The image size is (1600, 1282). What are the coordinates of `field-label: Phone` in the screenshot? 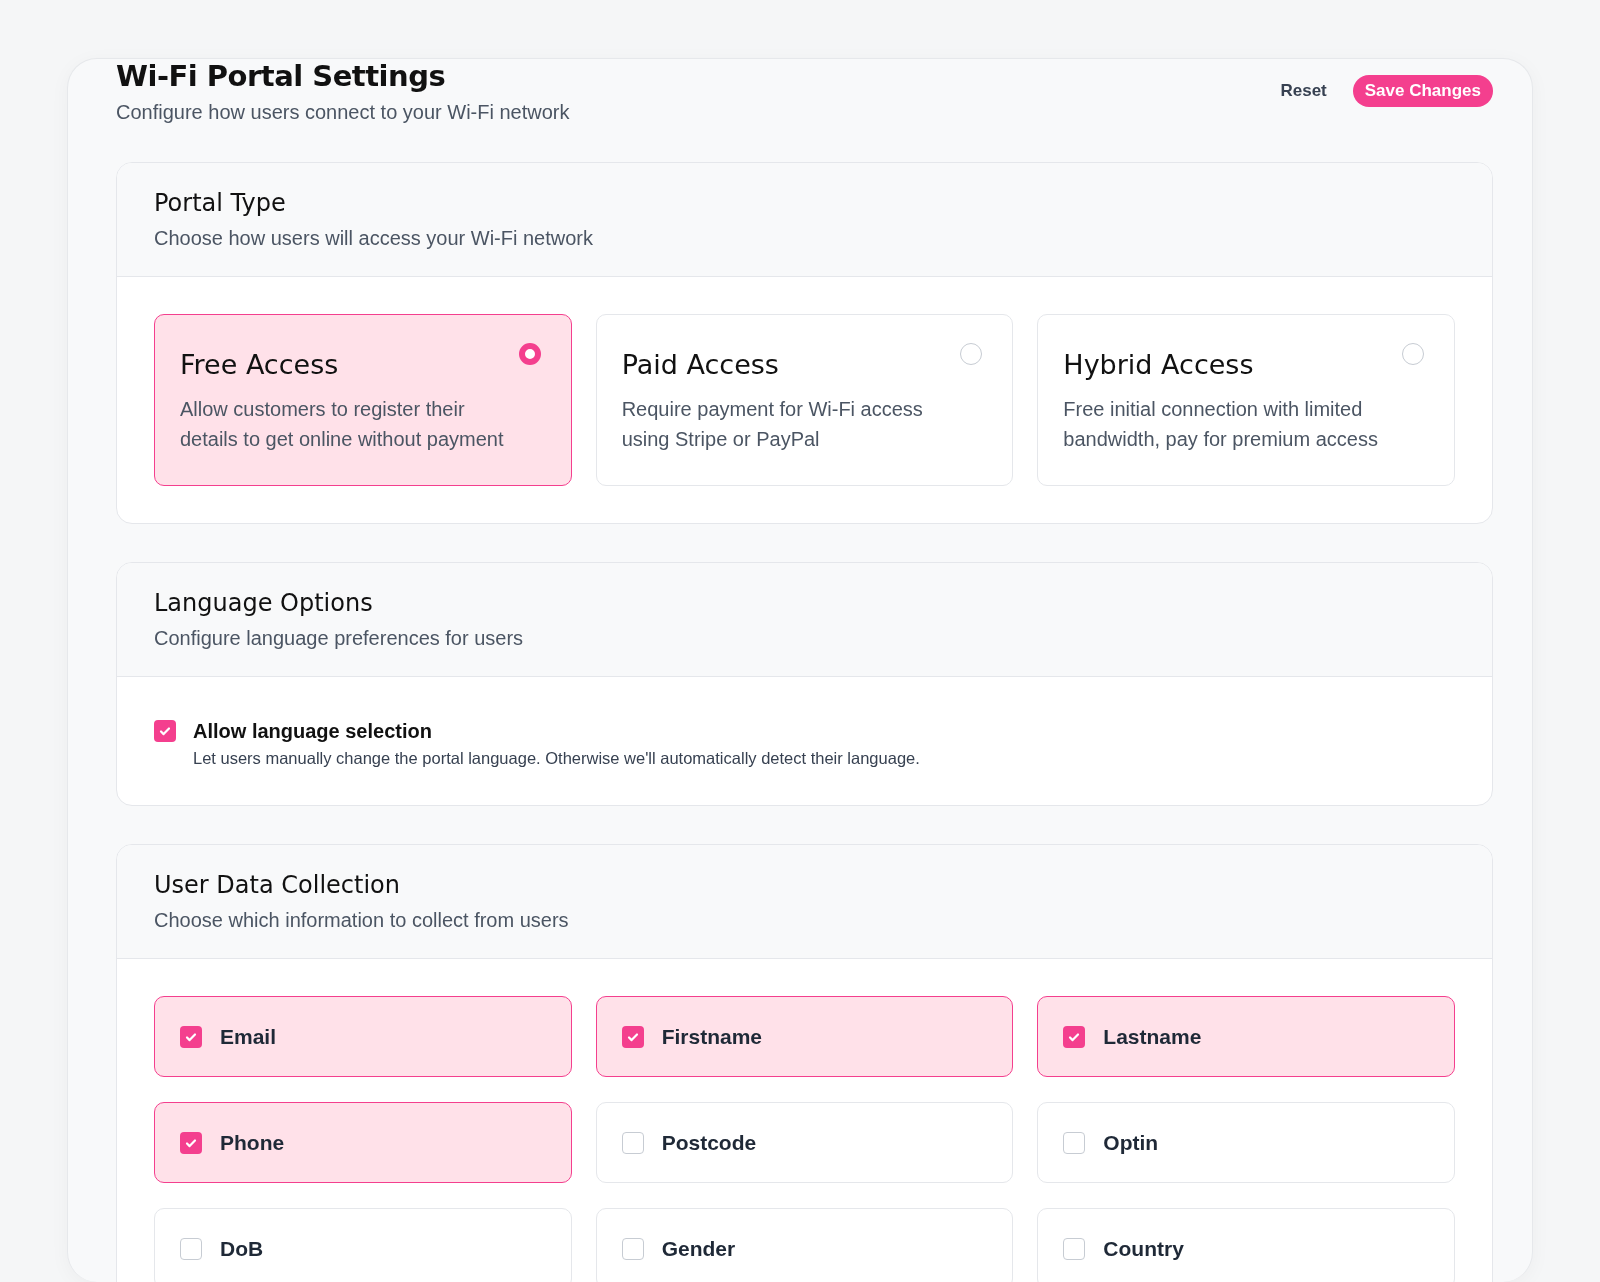 It's located at (252, 1142).